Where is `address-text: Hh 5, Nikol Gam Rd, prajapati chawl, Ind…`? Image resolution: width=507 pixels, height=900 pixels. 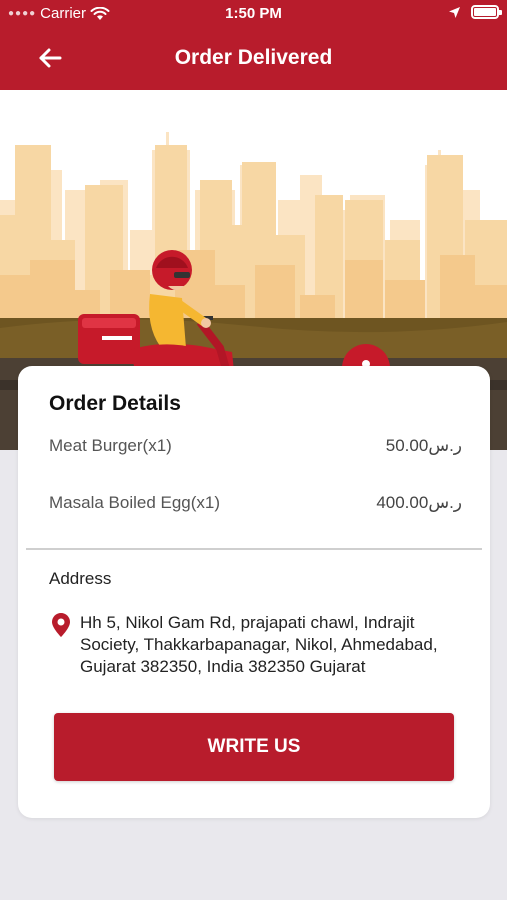
address-text: Hh 5, Nikol Gam Rd, prajapati chawl, Ind… is located at coordinates (259, 644).